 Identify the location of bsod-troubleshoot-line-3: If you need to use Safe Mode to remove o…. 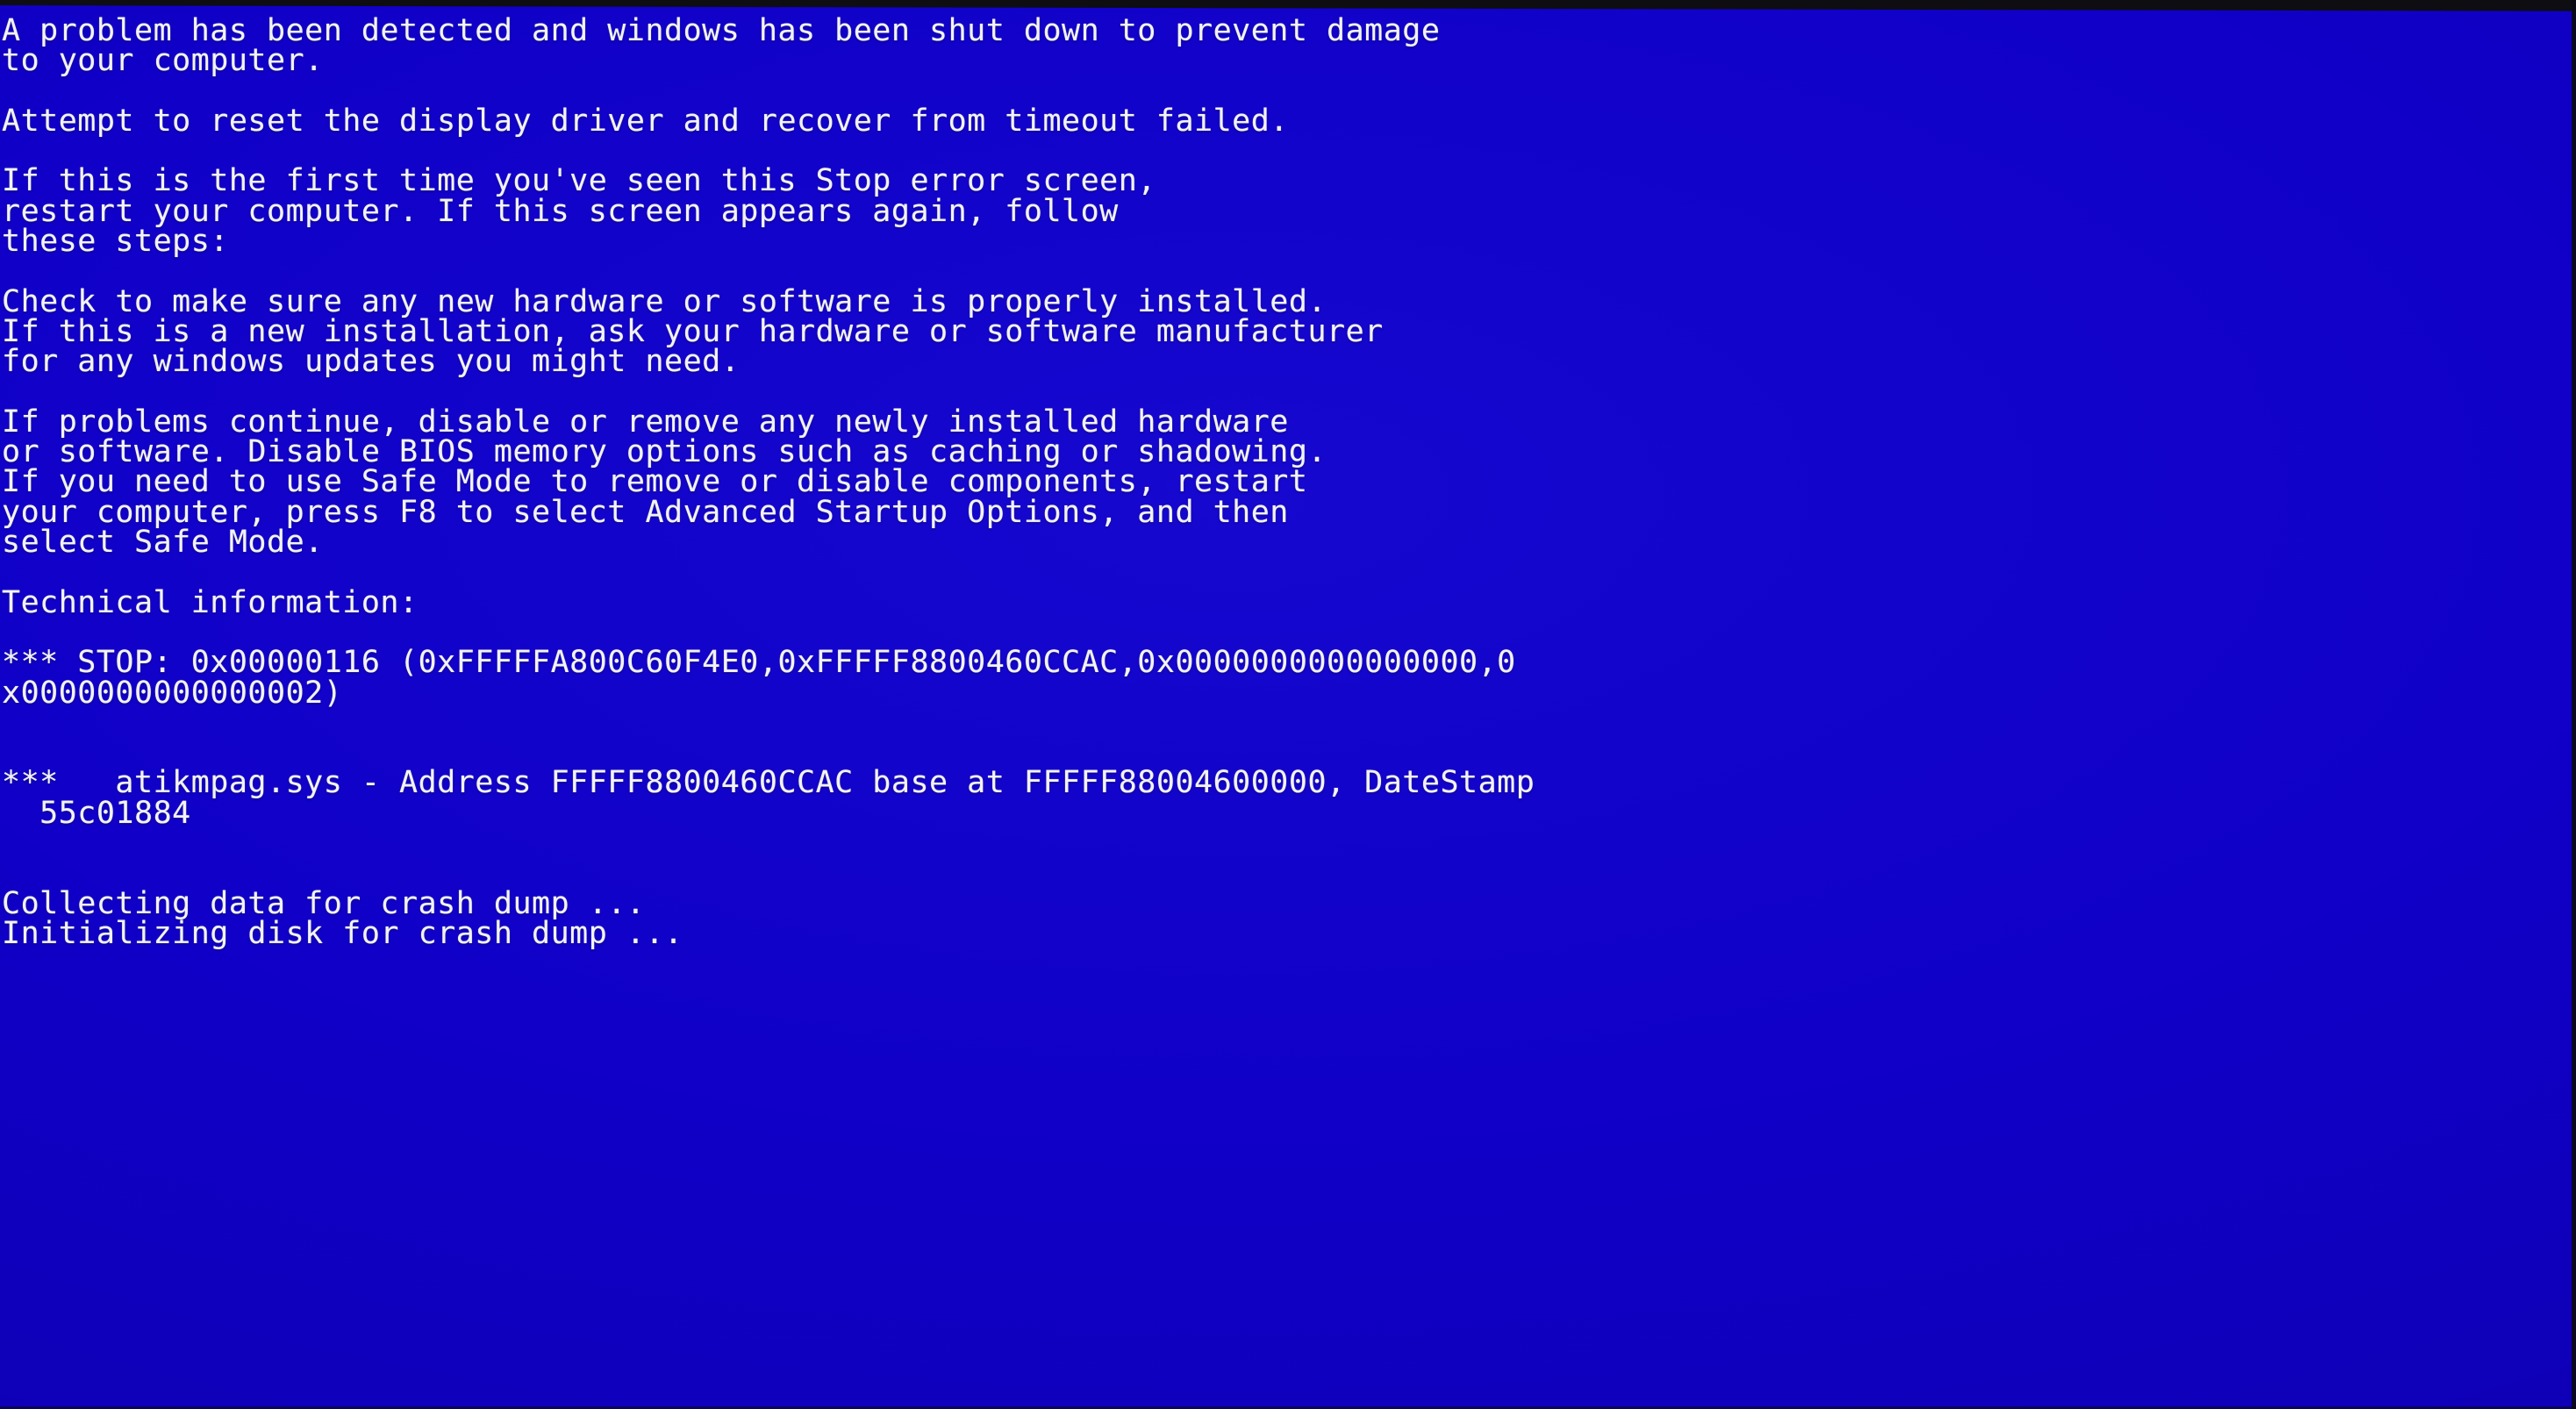
(655, 482).